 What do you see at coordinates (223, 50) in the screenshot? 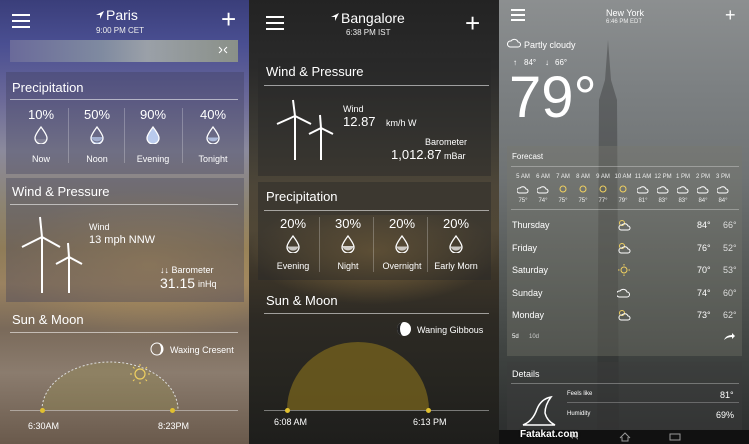
I see `expand-icon` at bounding box center [223, 50].